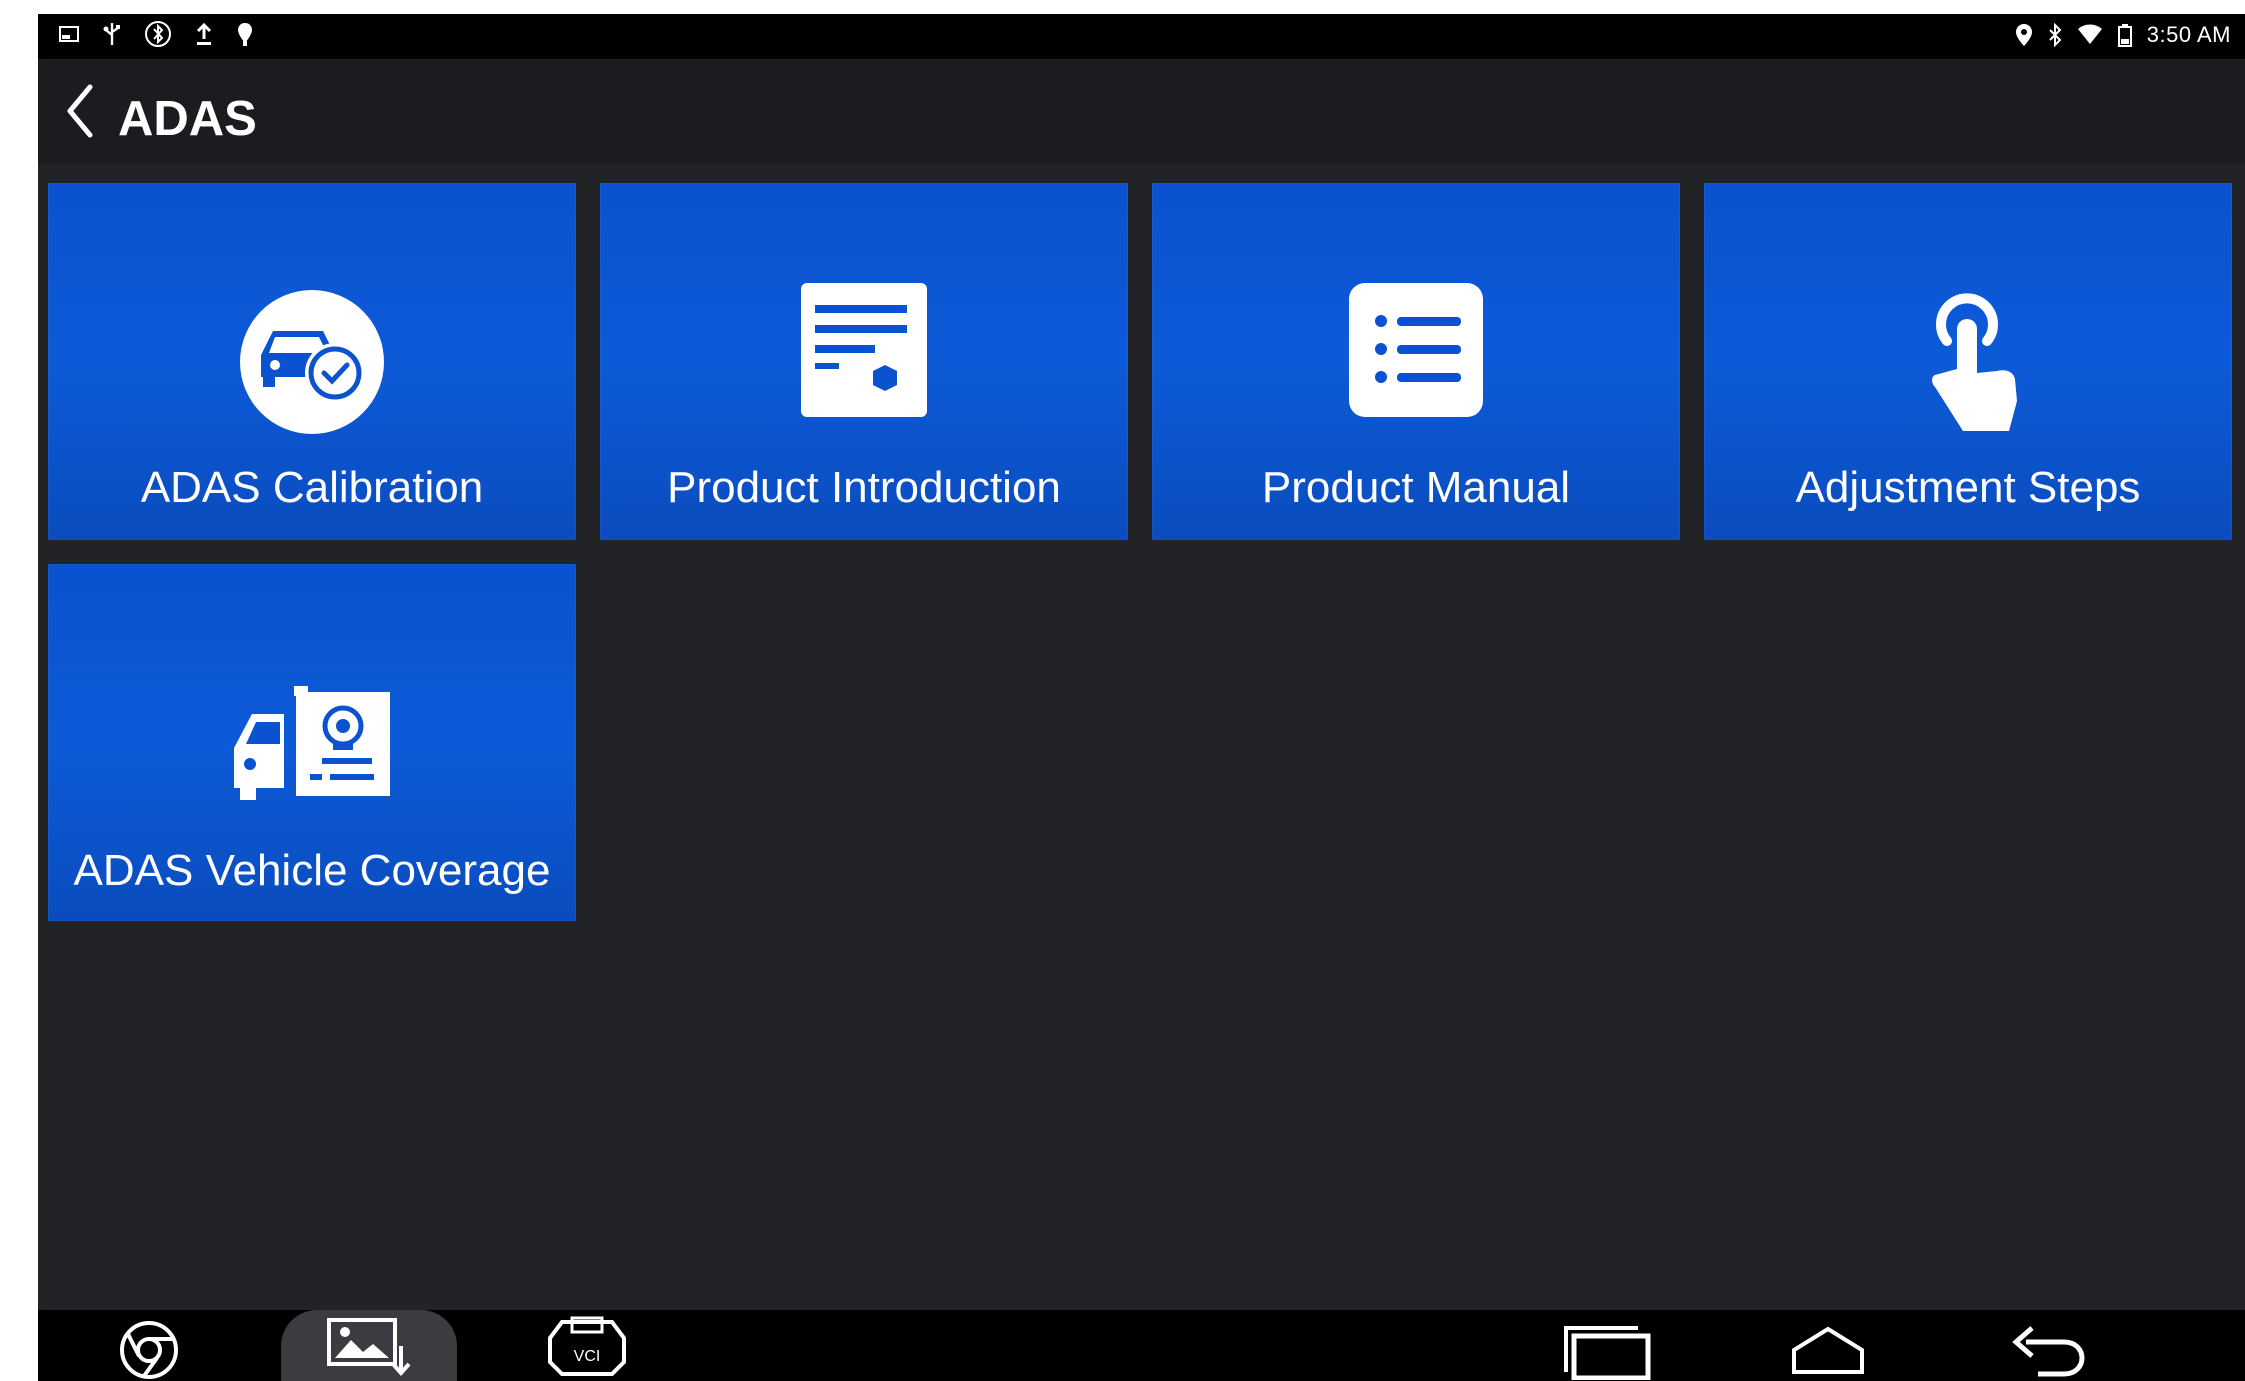  I want to click on vehicle-coverage-icon, so click(312, 746).